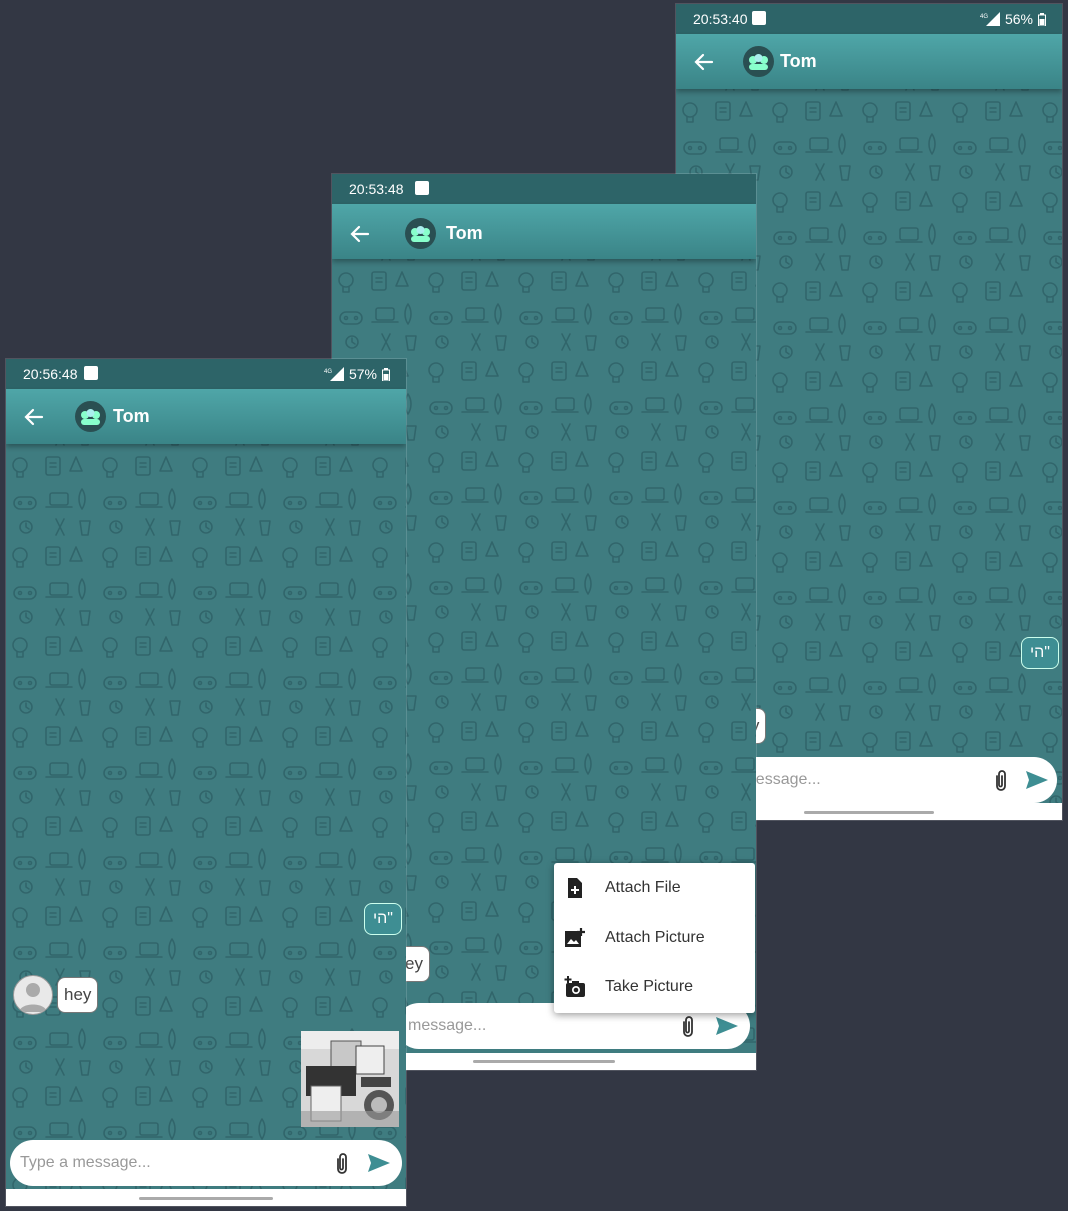 This screenshot has width=1068, height=1211. What do you see at coordinates (33, 995) in the screenshot?
I see `sender-avatar` at bounding box center [33, 995].